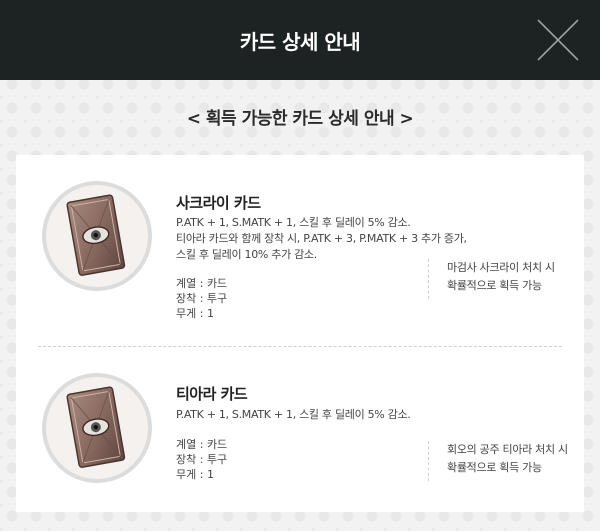 This screenshot has height=531, width=600. Describe the element at coordinates (212, 394) in the screenshot. I see `card-name: 티아라 카드` at that location.